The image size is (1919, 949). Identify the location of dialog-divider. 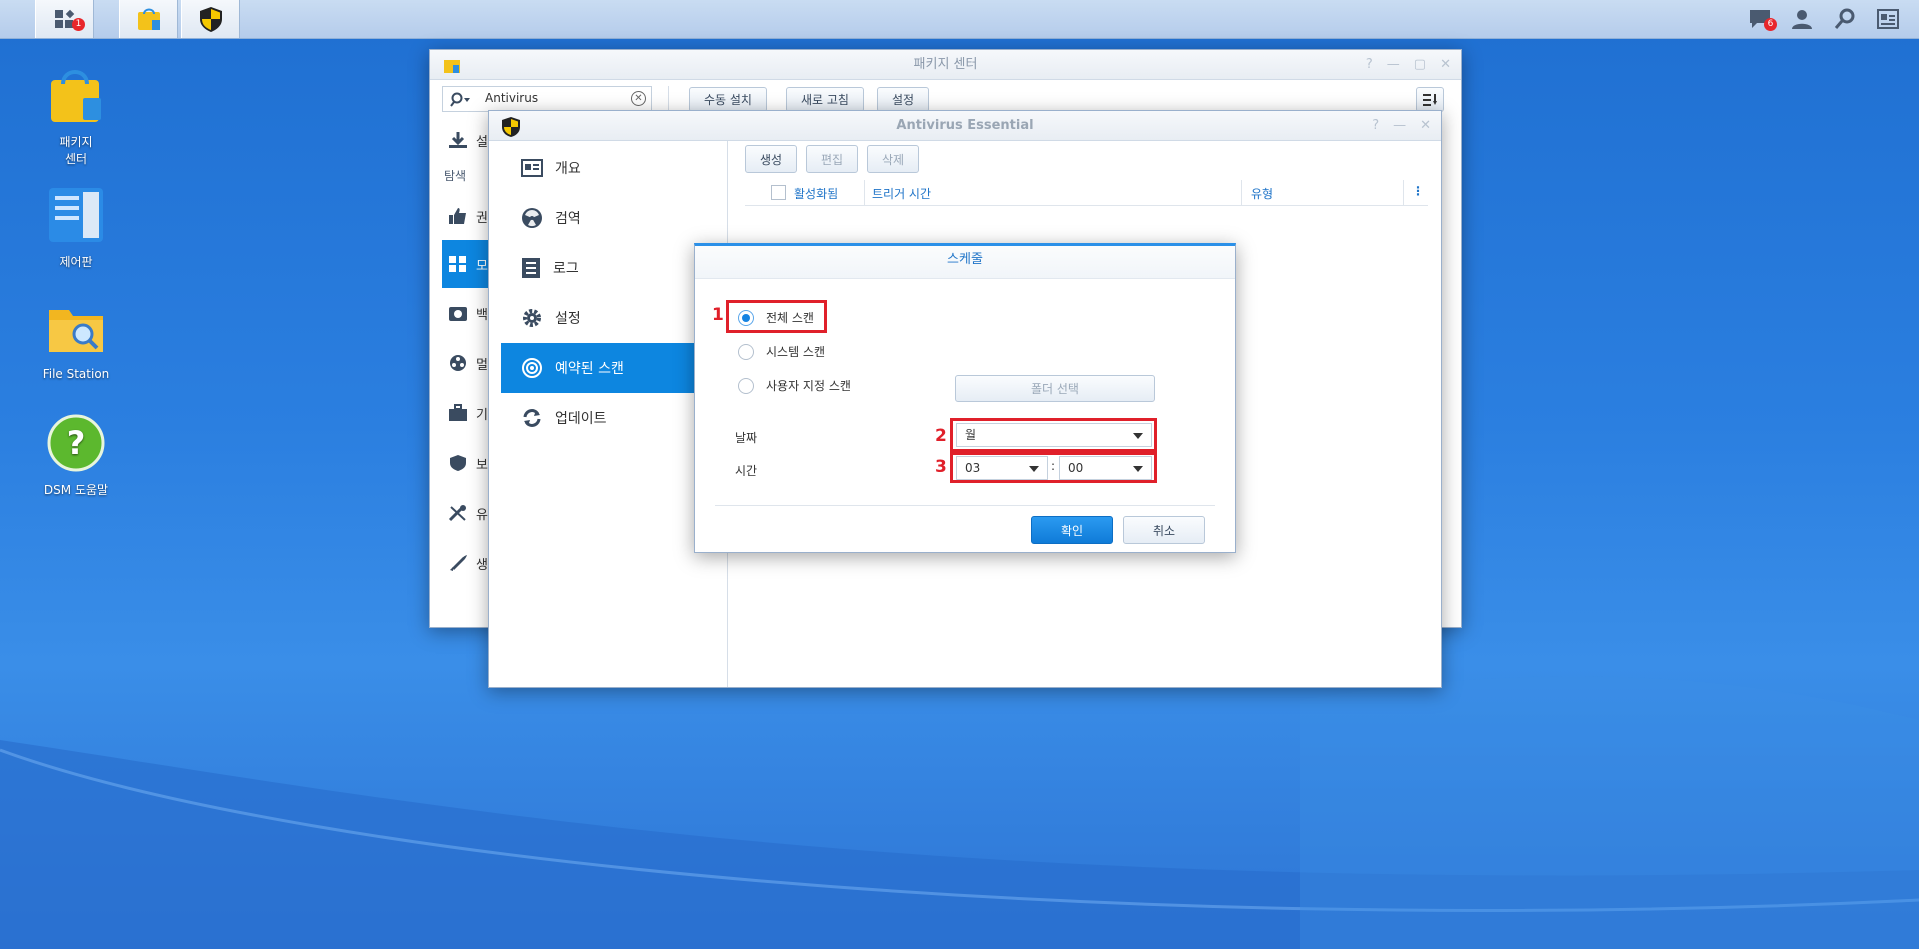
(965, 505).